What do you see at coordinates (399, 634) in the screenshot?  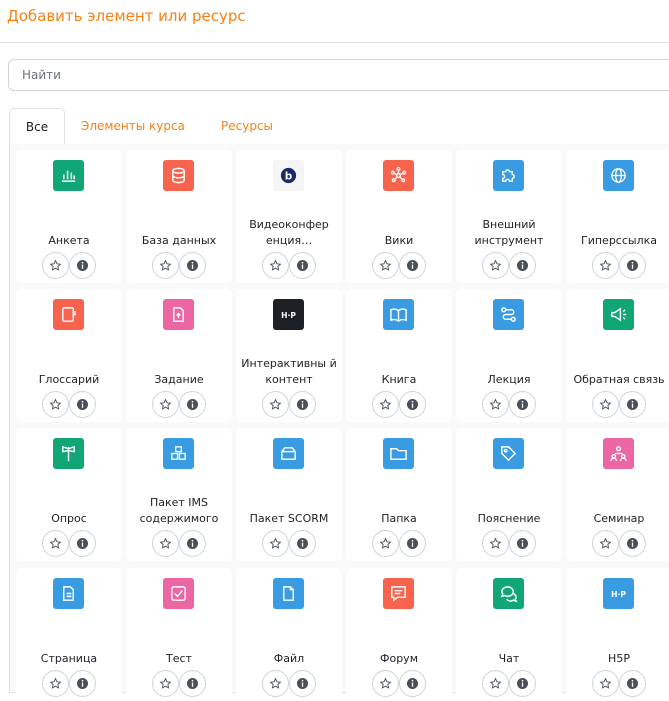 I see `module-card: Форум` at bounding box center [399, 634].